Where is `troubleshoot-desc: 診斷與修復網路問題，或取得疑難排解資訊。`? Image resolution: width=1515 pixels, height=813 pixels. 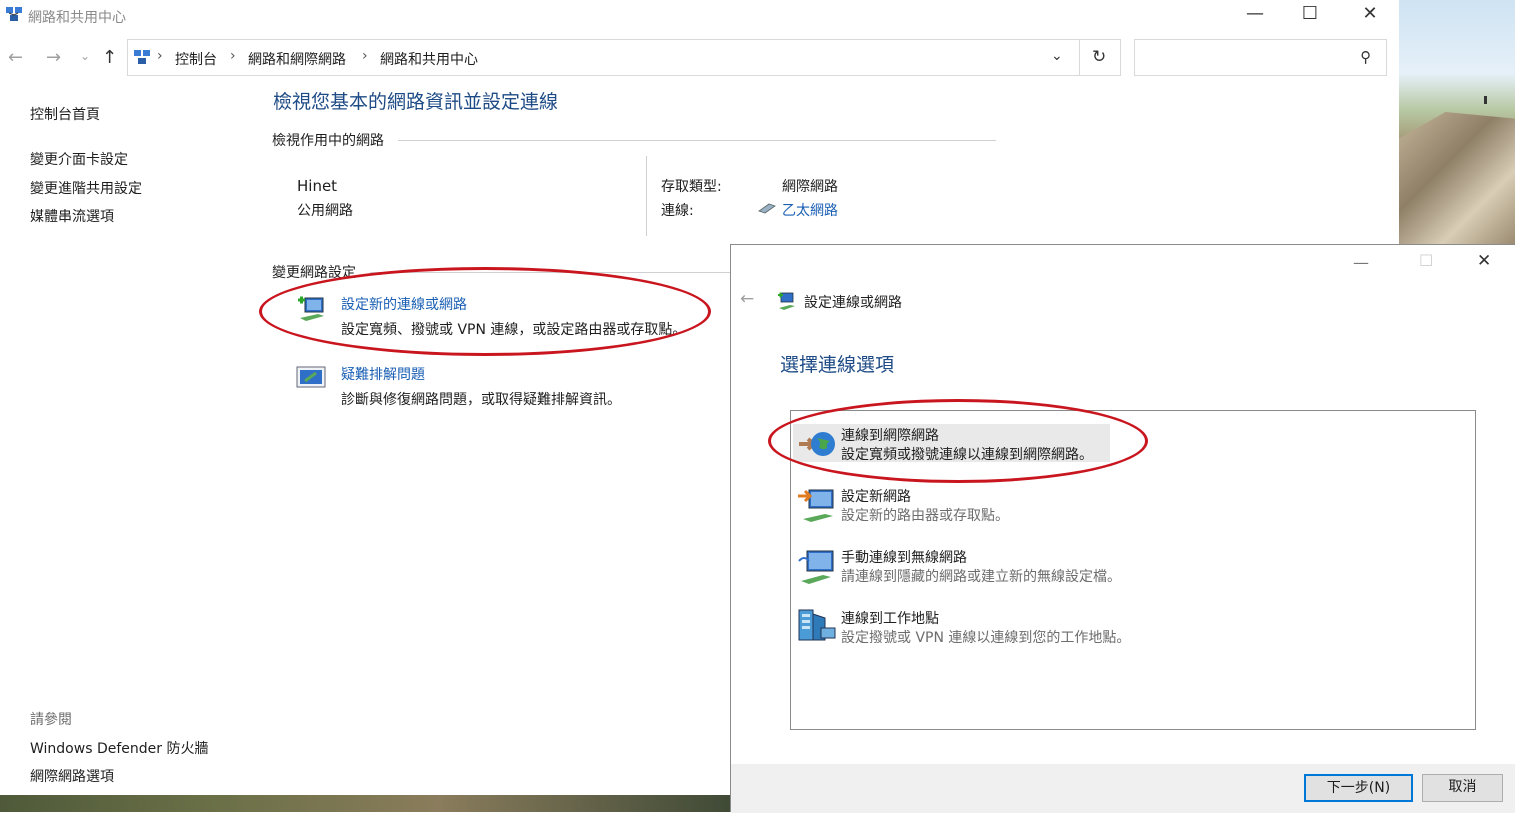 troubleshoot-desc: 診斷與修復網路問題，或取得疑難排解資訊。 is located at coordinates (481, 400).